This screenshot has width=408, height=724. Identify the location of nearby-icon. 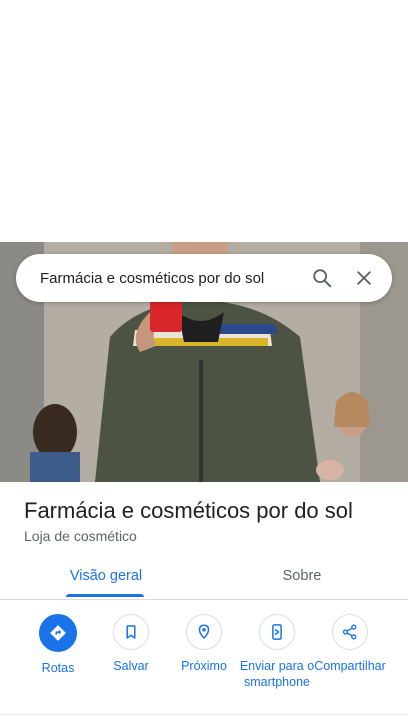
(204, 632).